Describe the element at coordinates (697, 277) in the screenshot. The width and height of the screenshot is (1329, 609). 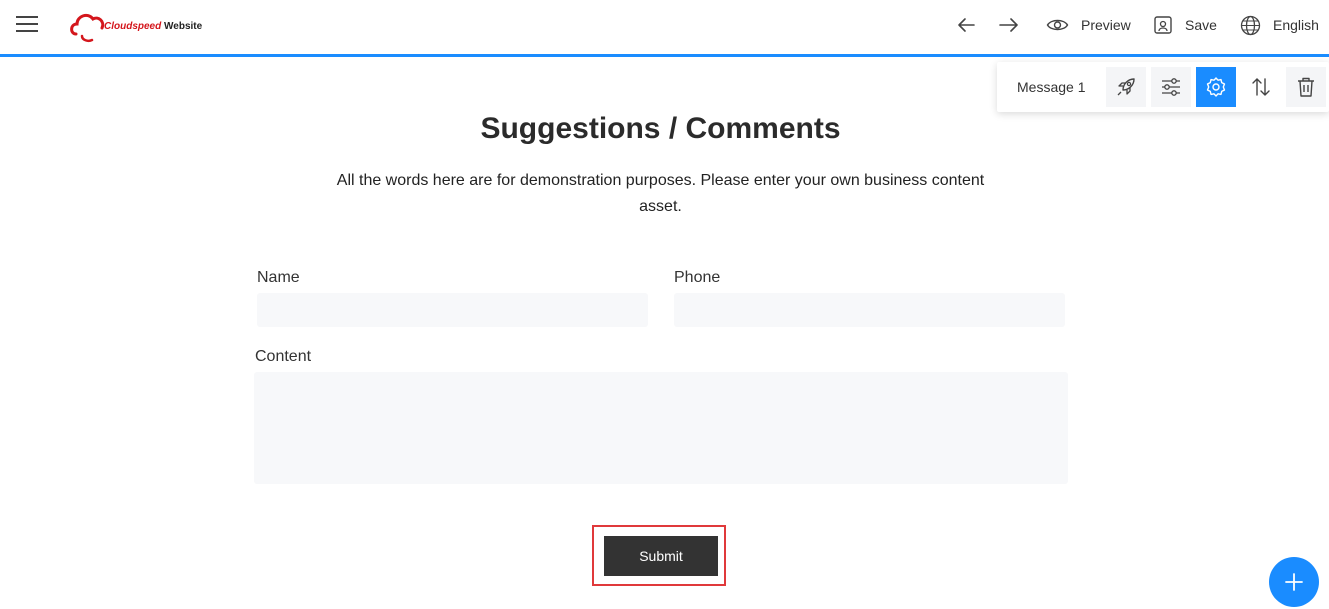
I see `phone-label: Phone` at that location.